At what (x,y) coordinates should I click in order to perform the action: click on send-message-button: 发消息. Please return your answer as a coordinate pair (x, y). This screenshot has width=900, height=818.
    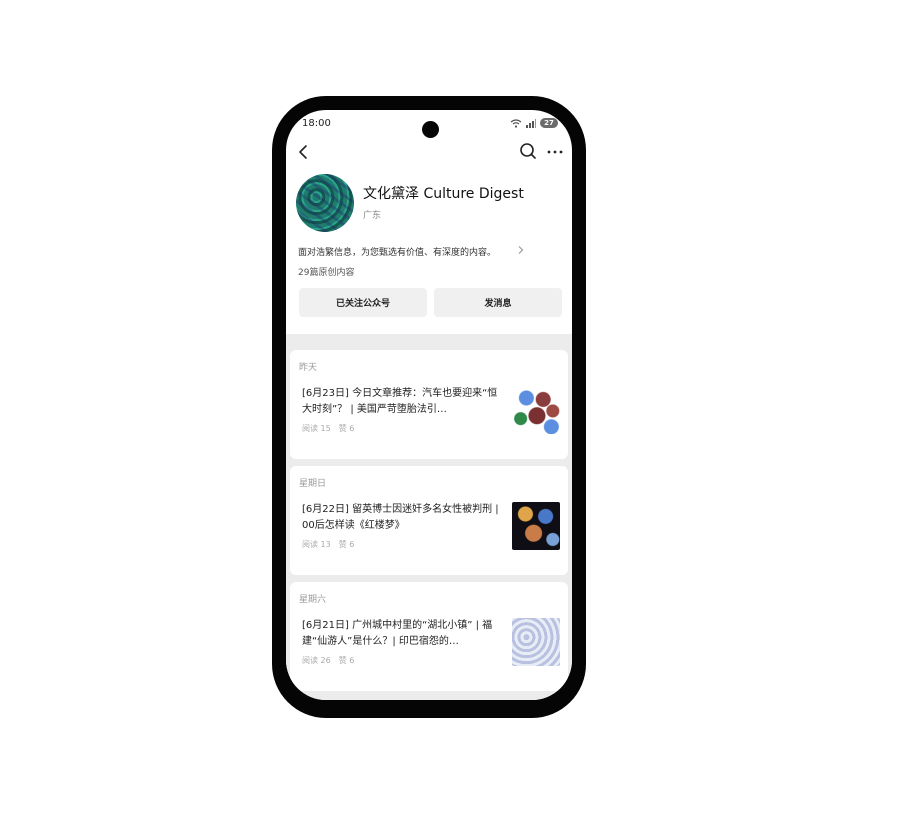
    Looking at the image, I should click on (498, 302).